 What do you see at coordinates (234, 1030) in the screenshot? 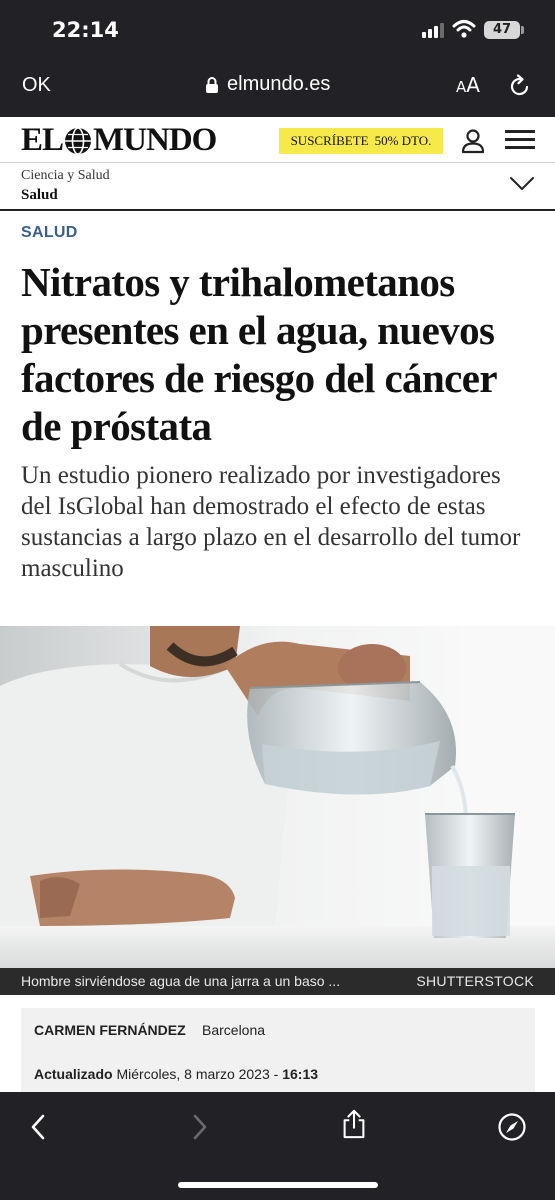
I see `author-location: Barcelona` at bounding box center [234, 1030].